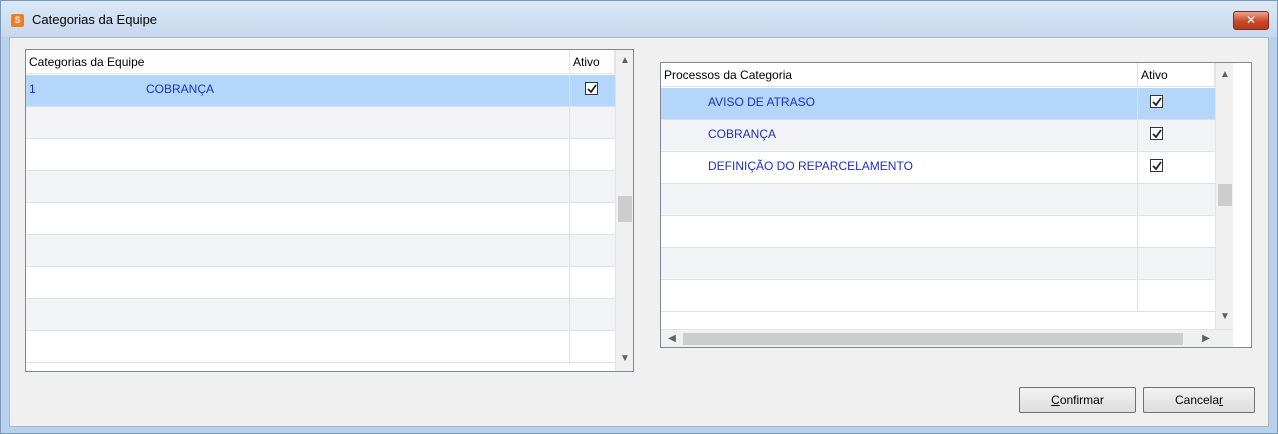 This screenshot has width=1278, height=434. I want to click on grid-header: Categorias da Equipe Ativo, so click(320, 62).